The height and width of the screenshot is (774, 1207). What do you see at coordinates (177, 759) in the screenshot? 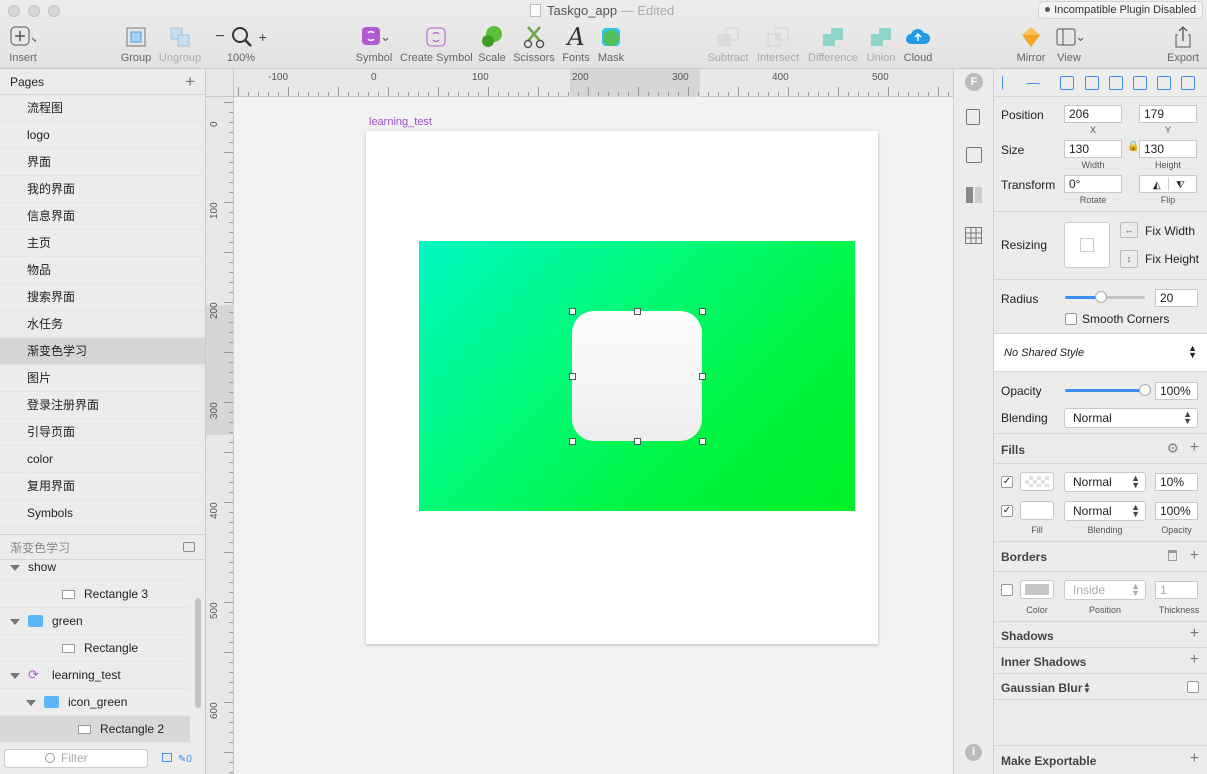
I see `filter-options: ✎0` at bounding box center [177, 759].